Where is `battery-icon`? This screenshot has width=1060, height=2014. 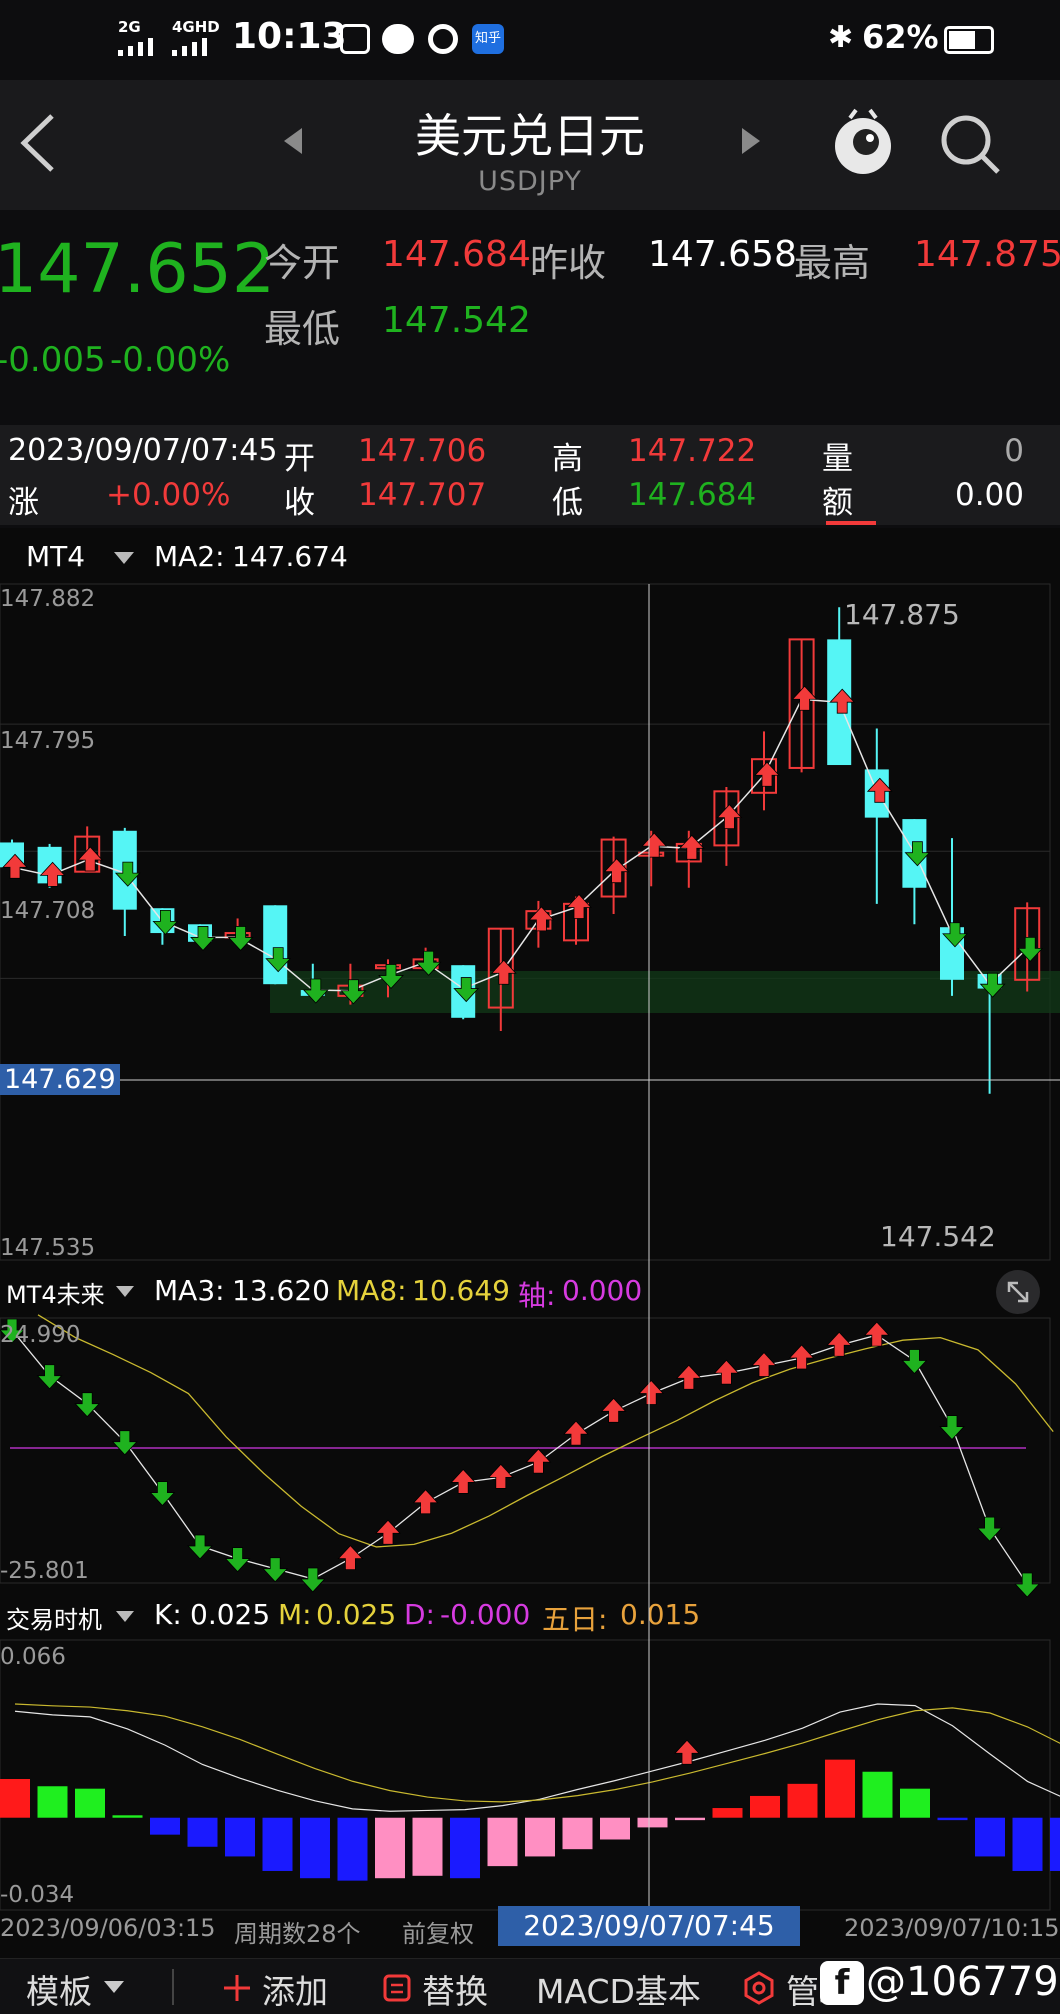 battery-icon is located at coordinates (969, 40).